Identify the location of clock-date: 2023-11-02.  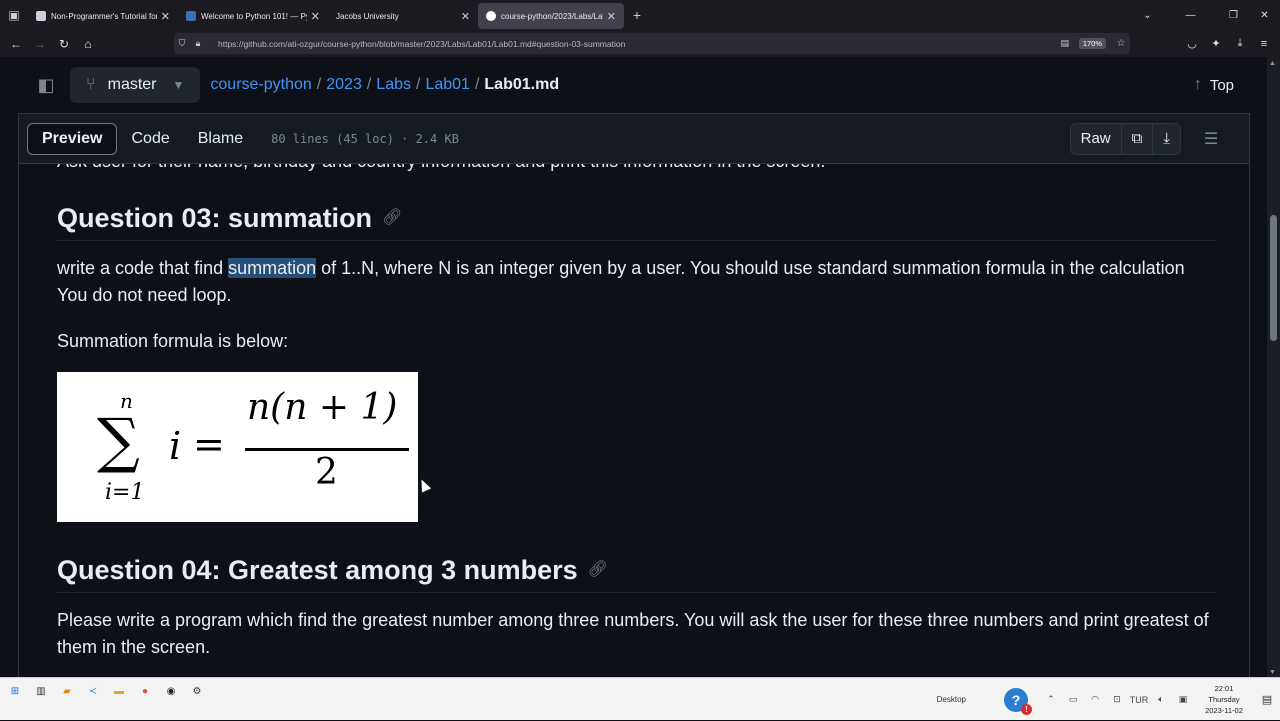
(1224, 710).